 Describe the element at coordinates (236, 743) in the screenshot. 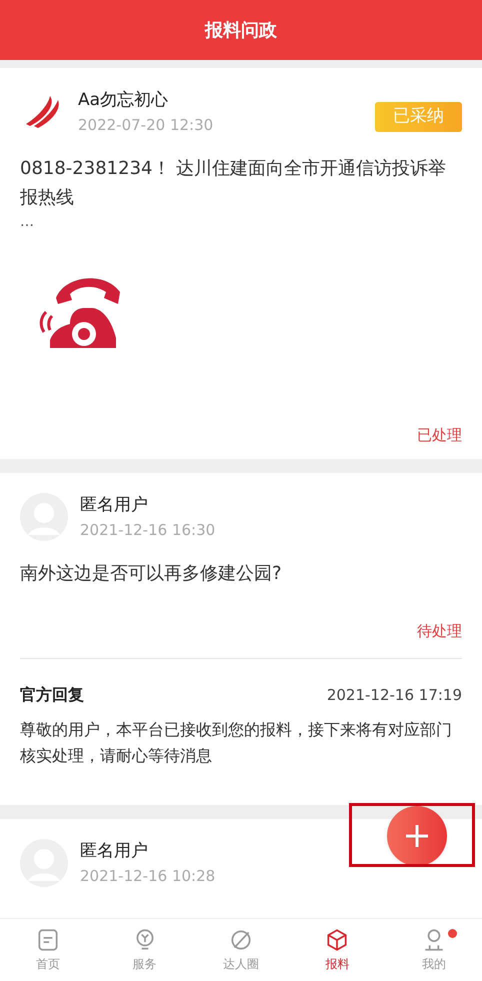

I see `reply-text: 尊敬的用户，本平台已接收到您的报料，接下来将有对应部门核实处理，请耐心等待消息` at that location.